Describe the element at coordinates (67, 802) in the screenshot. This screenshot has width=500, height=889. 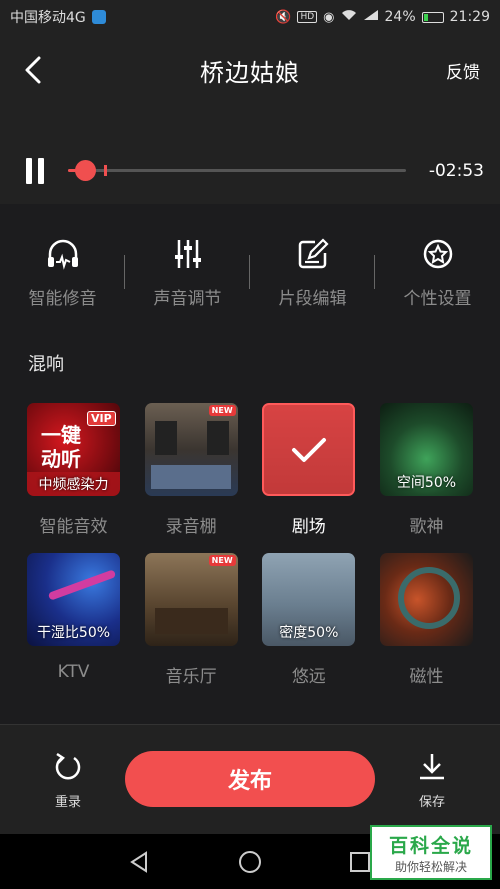
I see `rerecord-label: 重录` at that location.